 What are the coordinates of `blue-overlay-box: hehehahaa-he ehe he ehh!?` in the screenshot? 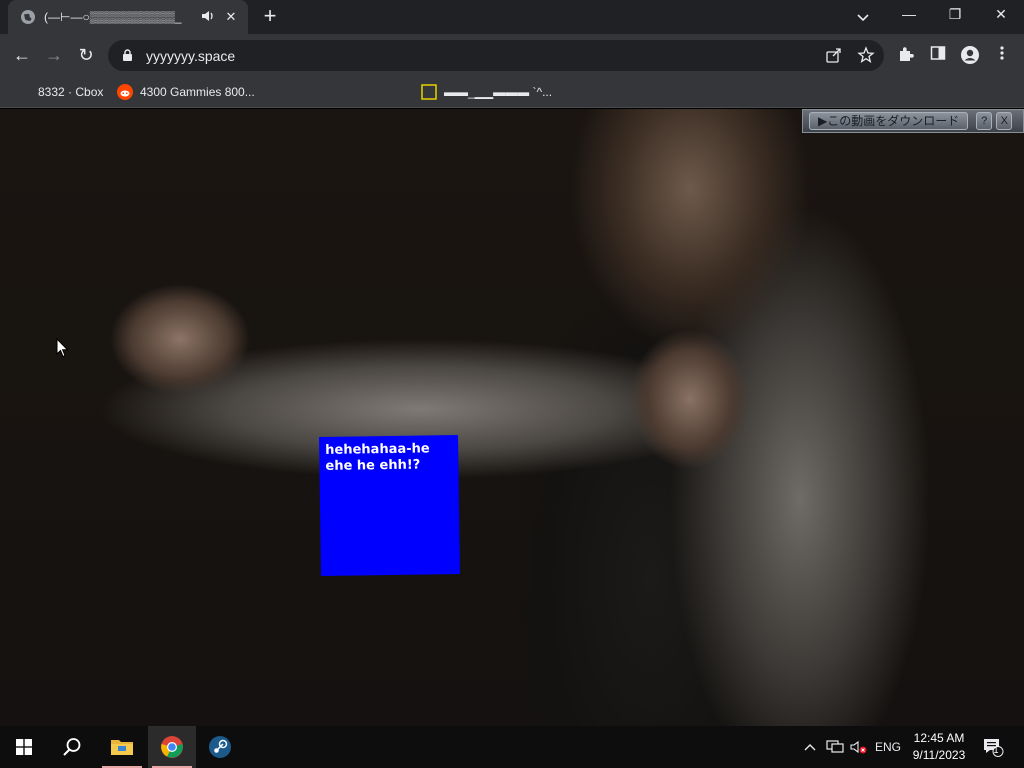 It's located at (389, 505).